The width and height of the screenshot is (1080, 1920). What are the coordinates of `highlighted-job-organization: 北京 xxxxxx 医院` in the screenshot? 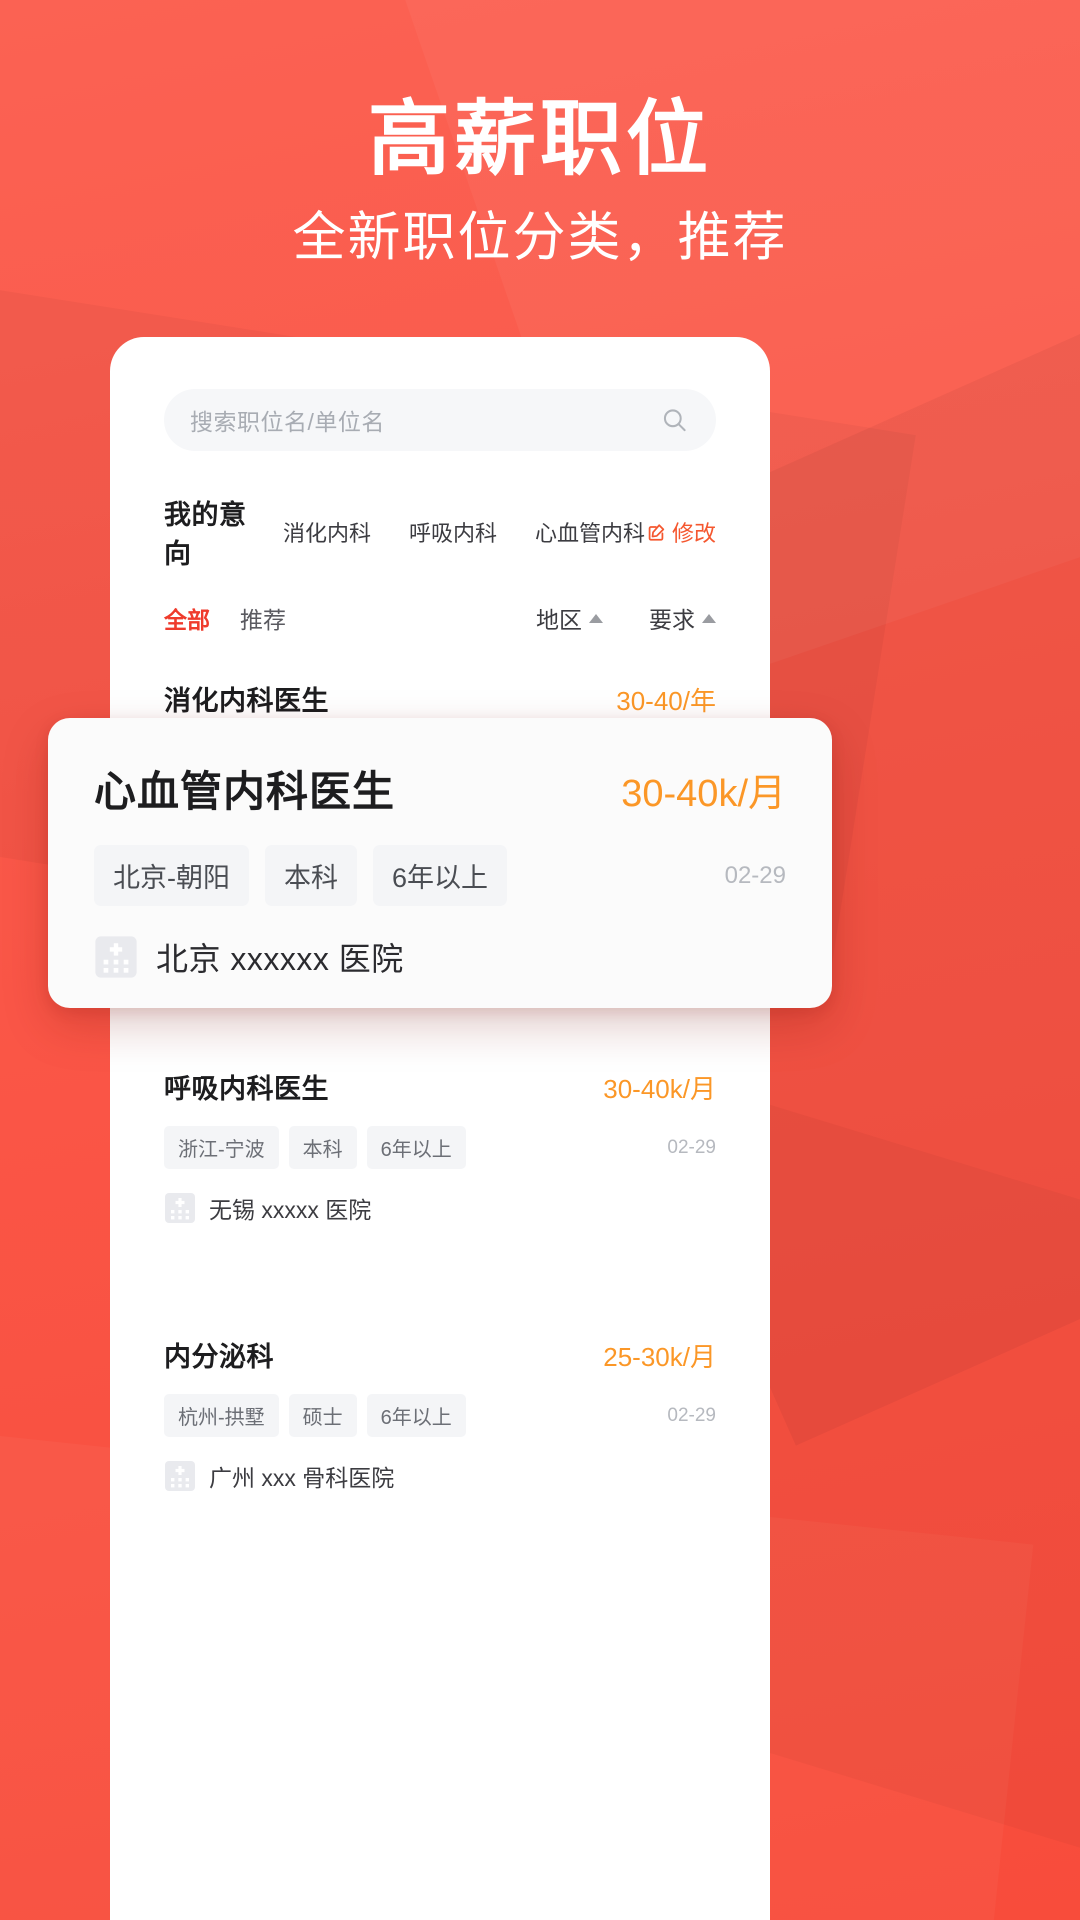 It's located at (440, 957).